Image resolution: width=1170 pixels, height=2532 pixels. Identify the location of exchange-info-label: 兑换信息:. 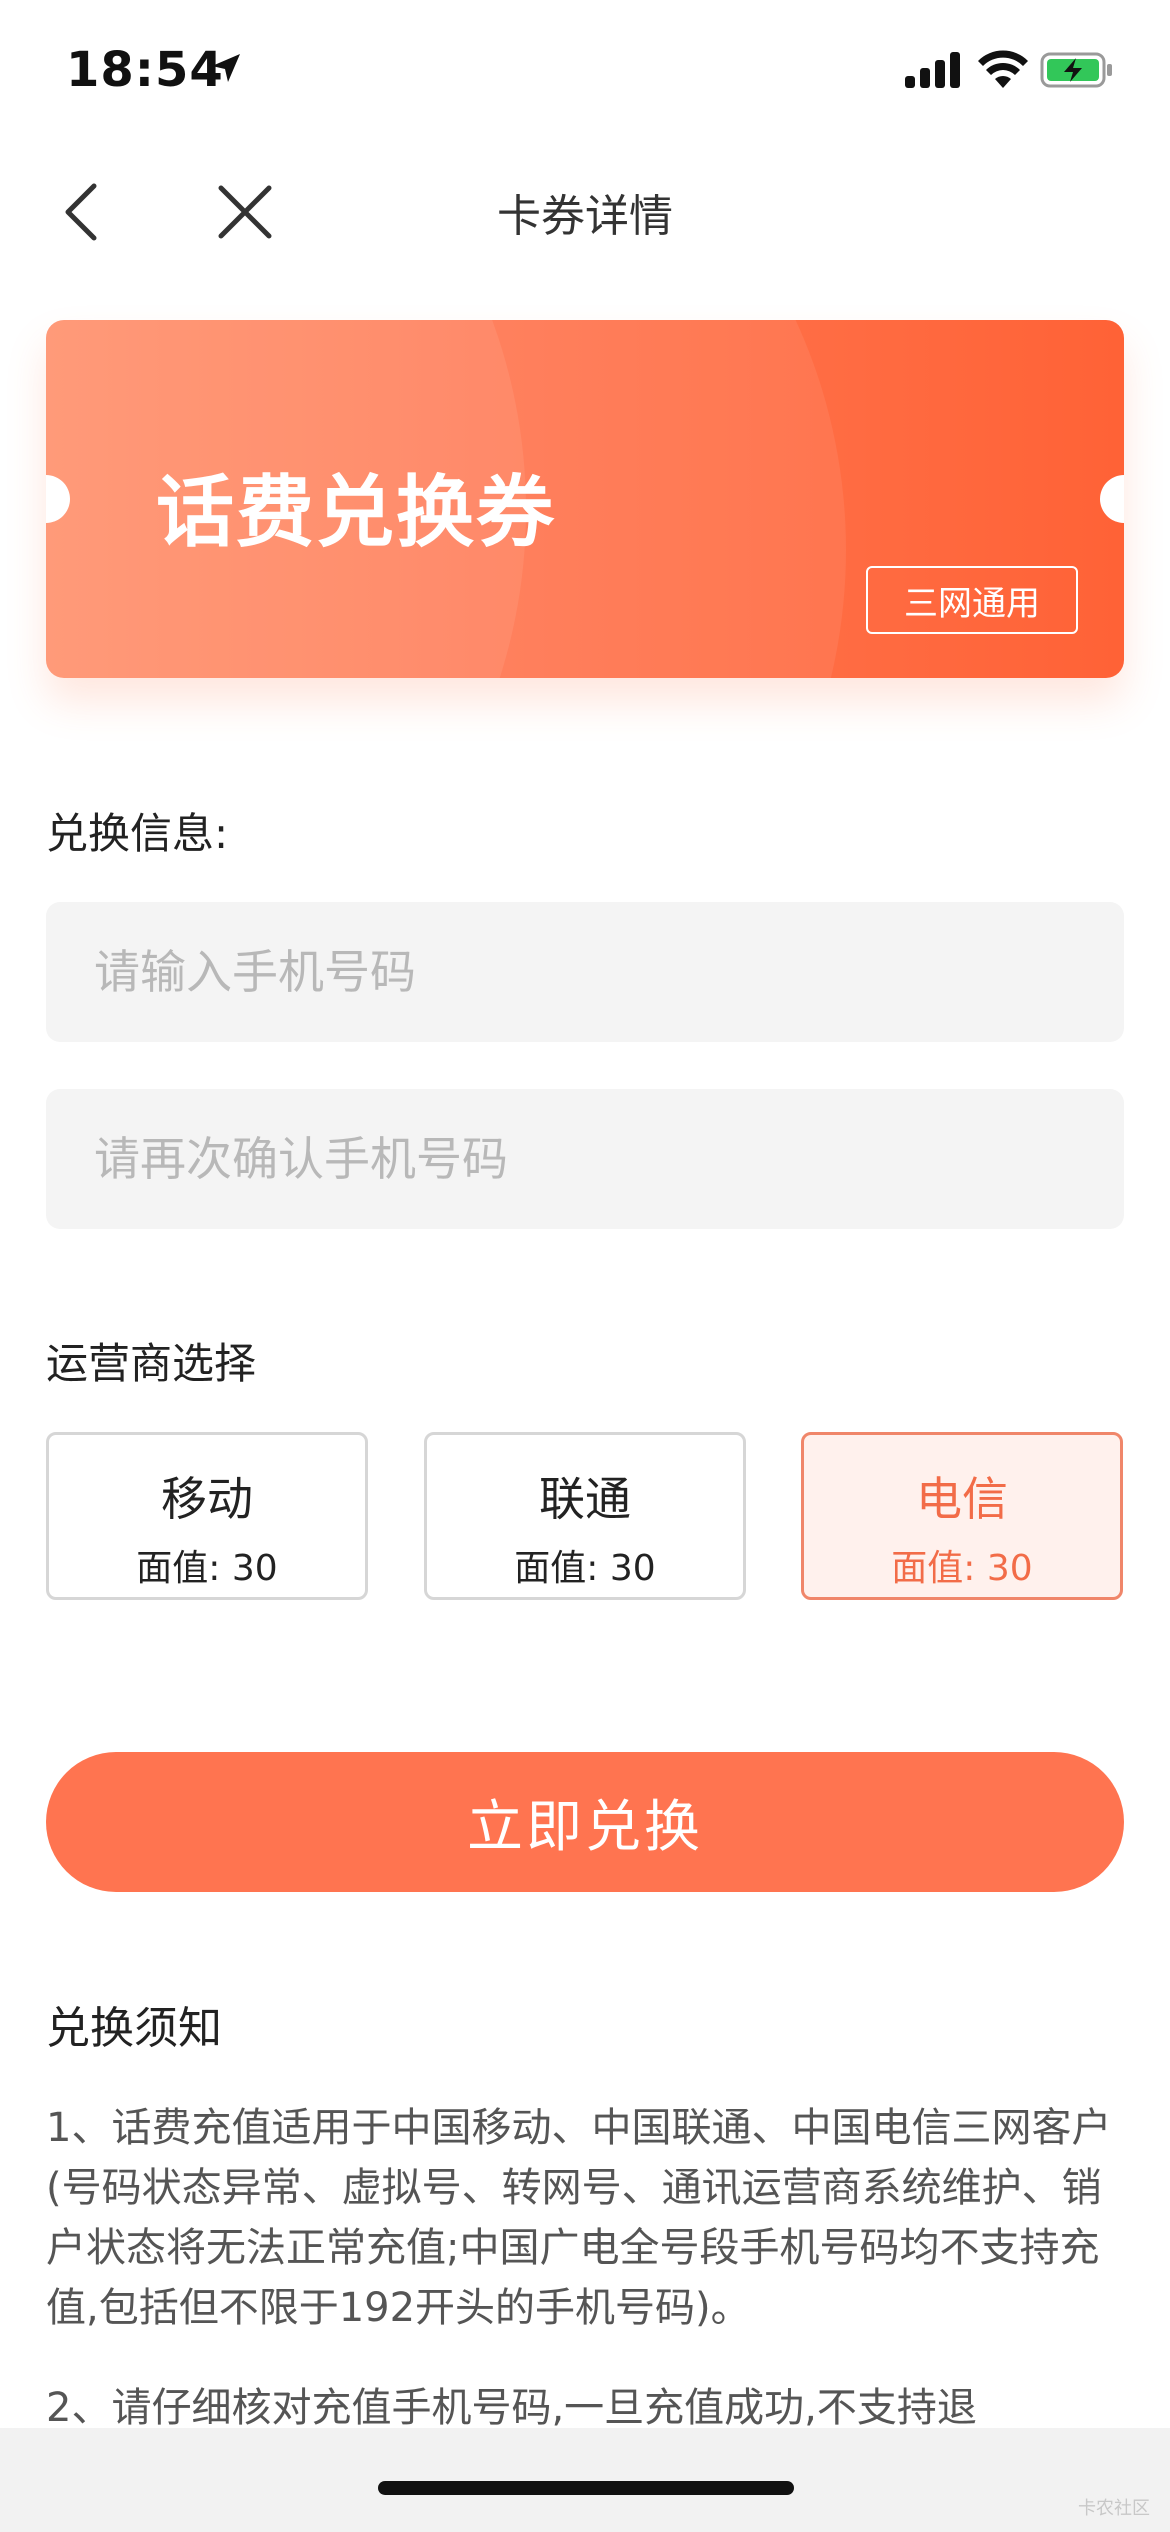
(137, 833).